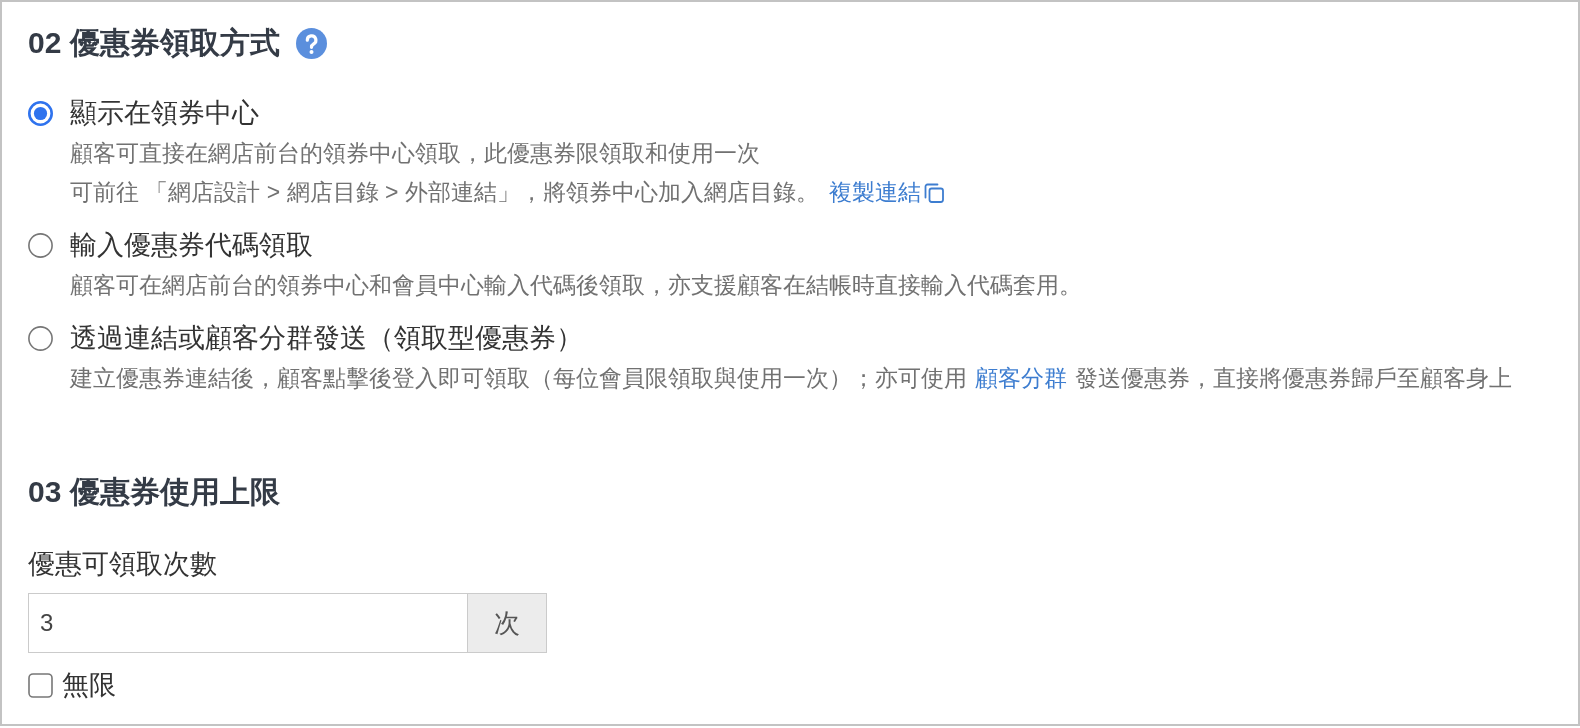 The height and width of the screenshot is (728, 1580). Describe the element at coordinates (886, 192) in the screenshot. I see `copy-link: 複製連結` at that location.